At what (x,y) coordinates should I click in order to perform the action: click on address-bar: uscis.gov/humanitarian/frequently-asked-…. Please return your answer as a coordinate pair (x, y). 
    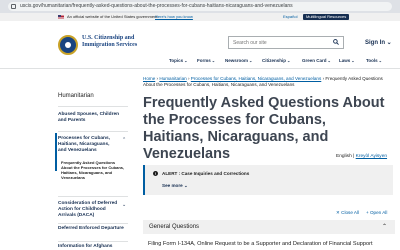
    Looking at the image, I should click on (200, 6).